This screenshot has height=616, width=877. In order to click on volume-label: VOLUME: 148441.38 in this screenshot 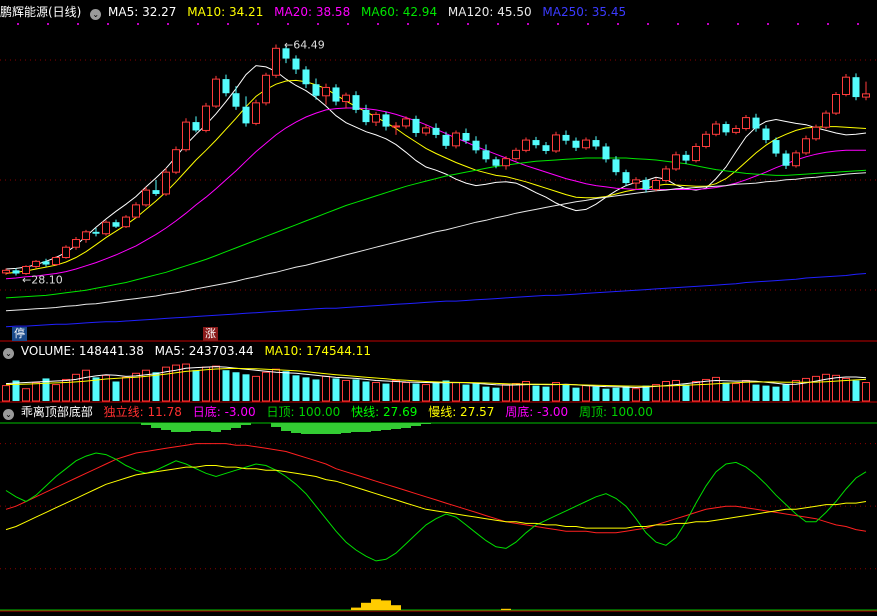, I will do `click(82, 351)`.